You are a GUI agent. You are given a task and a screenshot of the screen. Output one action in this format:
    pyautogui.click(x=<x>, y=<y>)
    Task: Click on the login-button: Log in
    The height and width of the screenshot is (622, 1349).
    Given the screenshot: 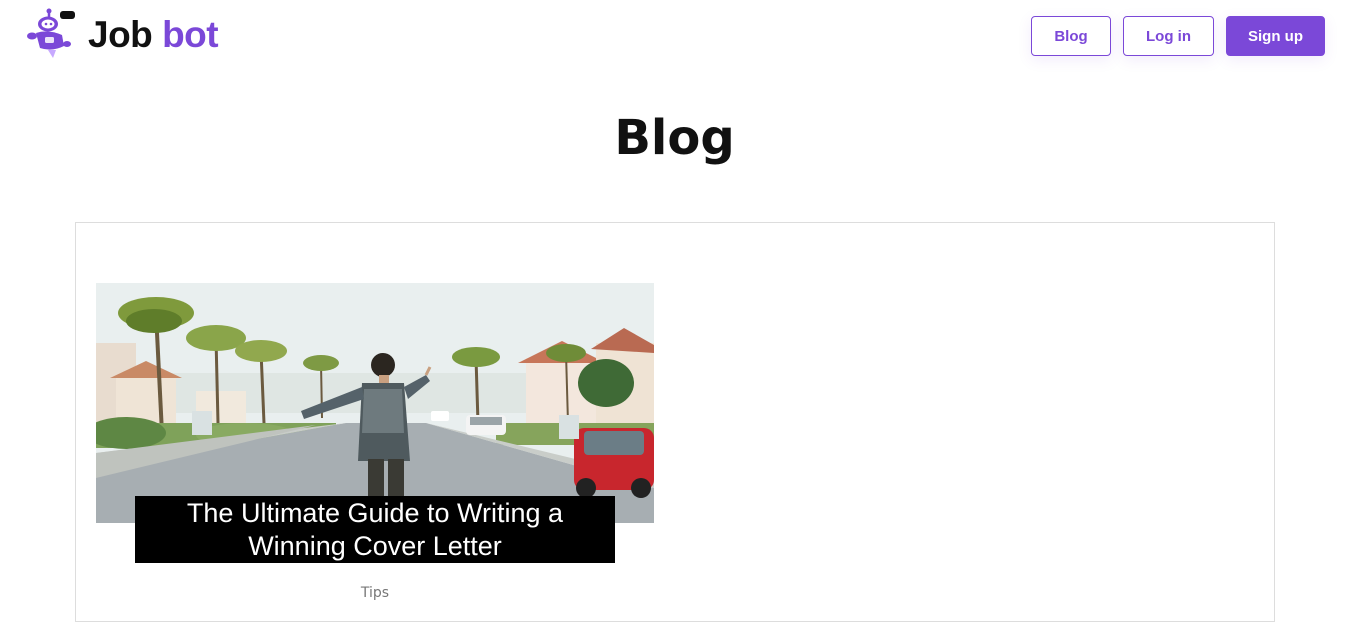 What is the action you would take?
    pyautogui.click(x=1168, y=36)
    